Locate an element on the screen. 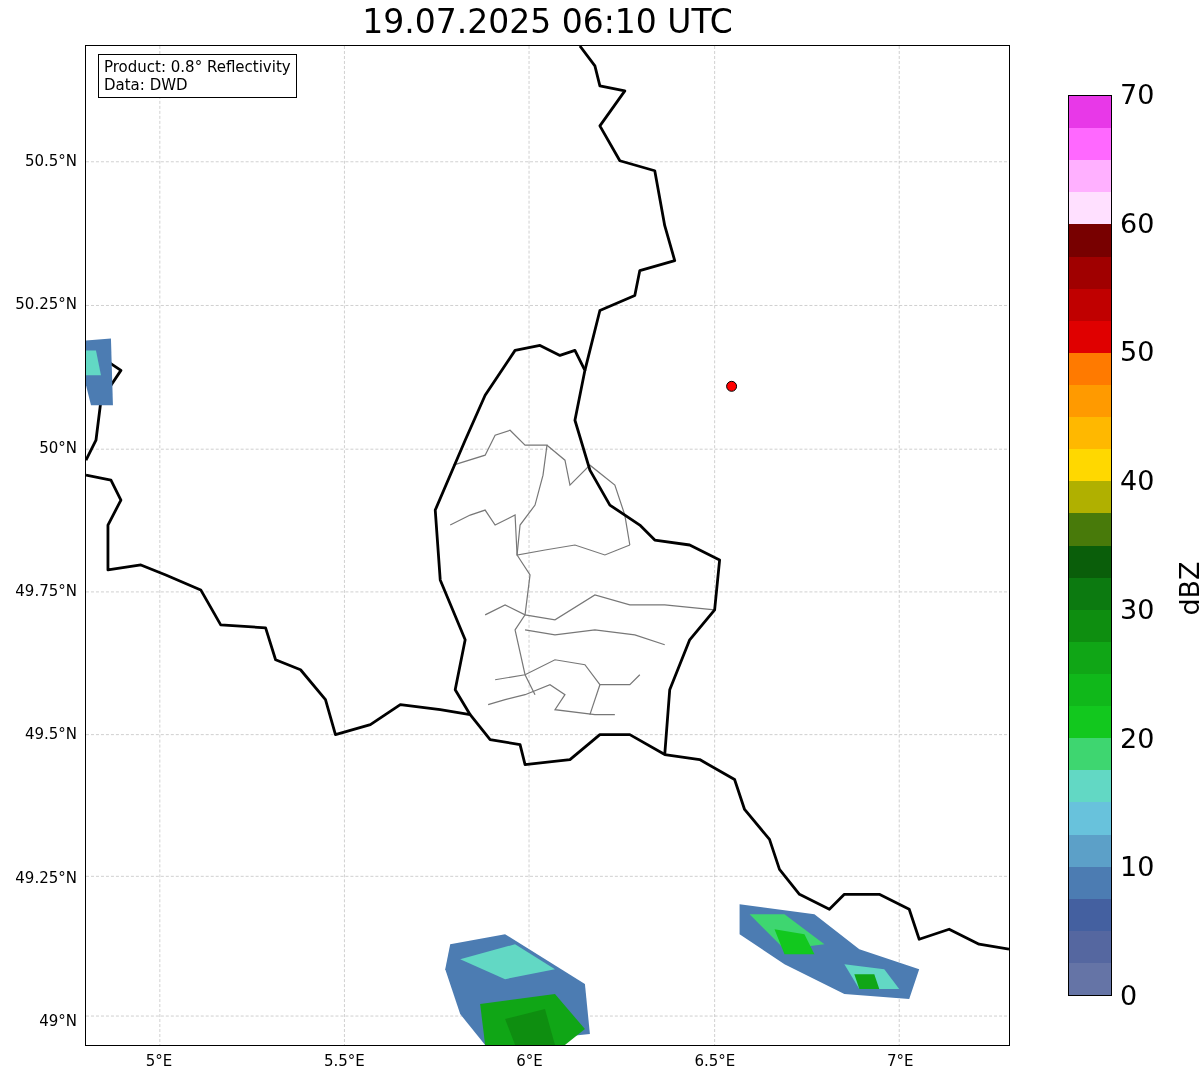 The image size is (1202, 1081). axis-tick-label: 50.5°N is located at coordinates (50, 161).